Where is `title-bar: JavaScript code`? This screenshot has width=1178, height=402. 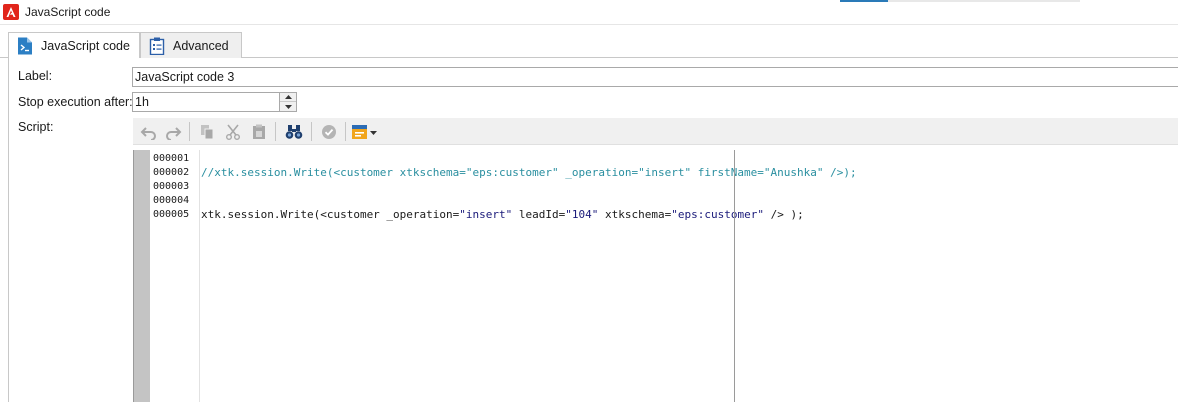
title-bar: JavaScript code is located at coordinates (589, 12).